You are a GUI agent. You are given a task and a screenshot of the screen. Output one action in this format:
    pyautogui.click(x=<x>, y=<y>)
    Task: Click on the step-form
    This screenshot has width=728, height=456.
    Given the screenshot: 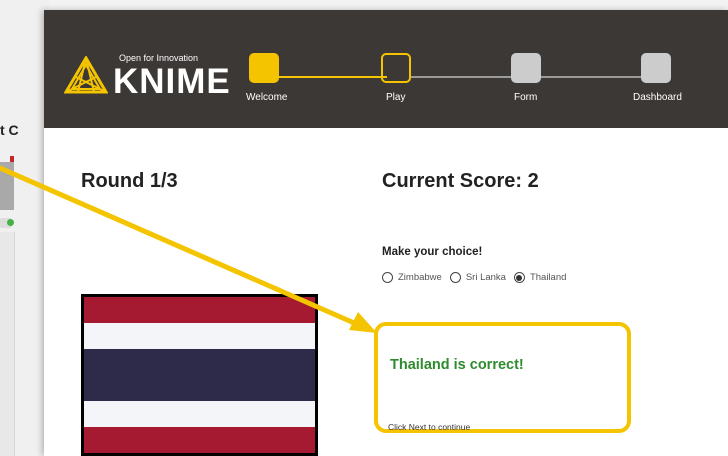 What is the action you would take?
    pyautogui.click(x=526, y=68)
    